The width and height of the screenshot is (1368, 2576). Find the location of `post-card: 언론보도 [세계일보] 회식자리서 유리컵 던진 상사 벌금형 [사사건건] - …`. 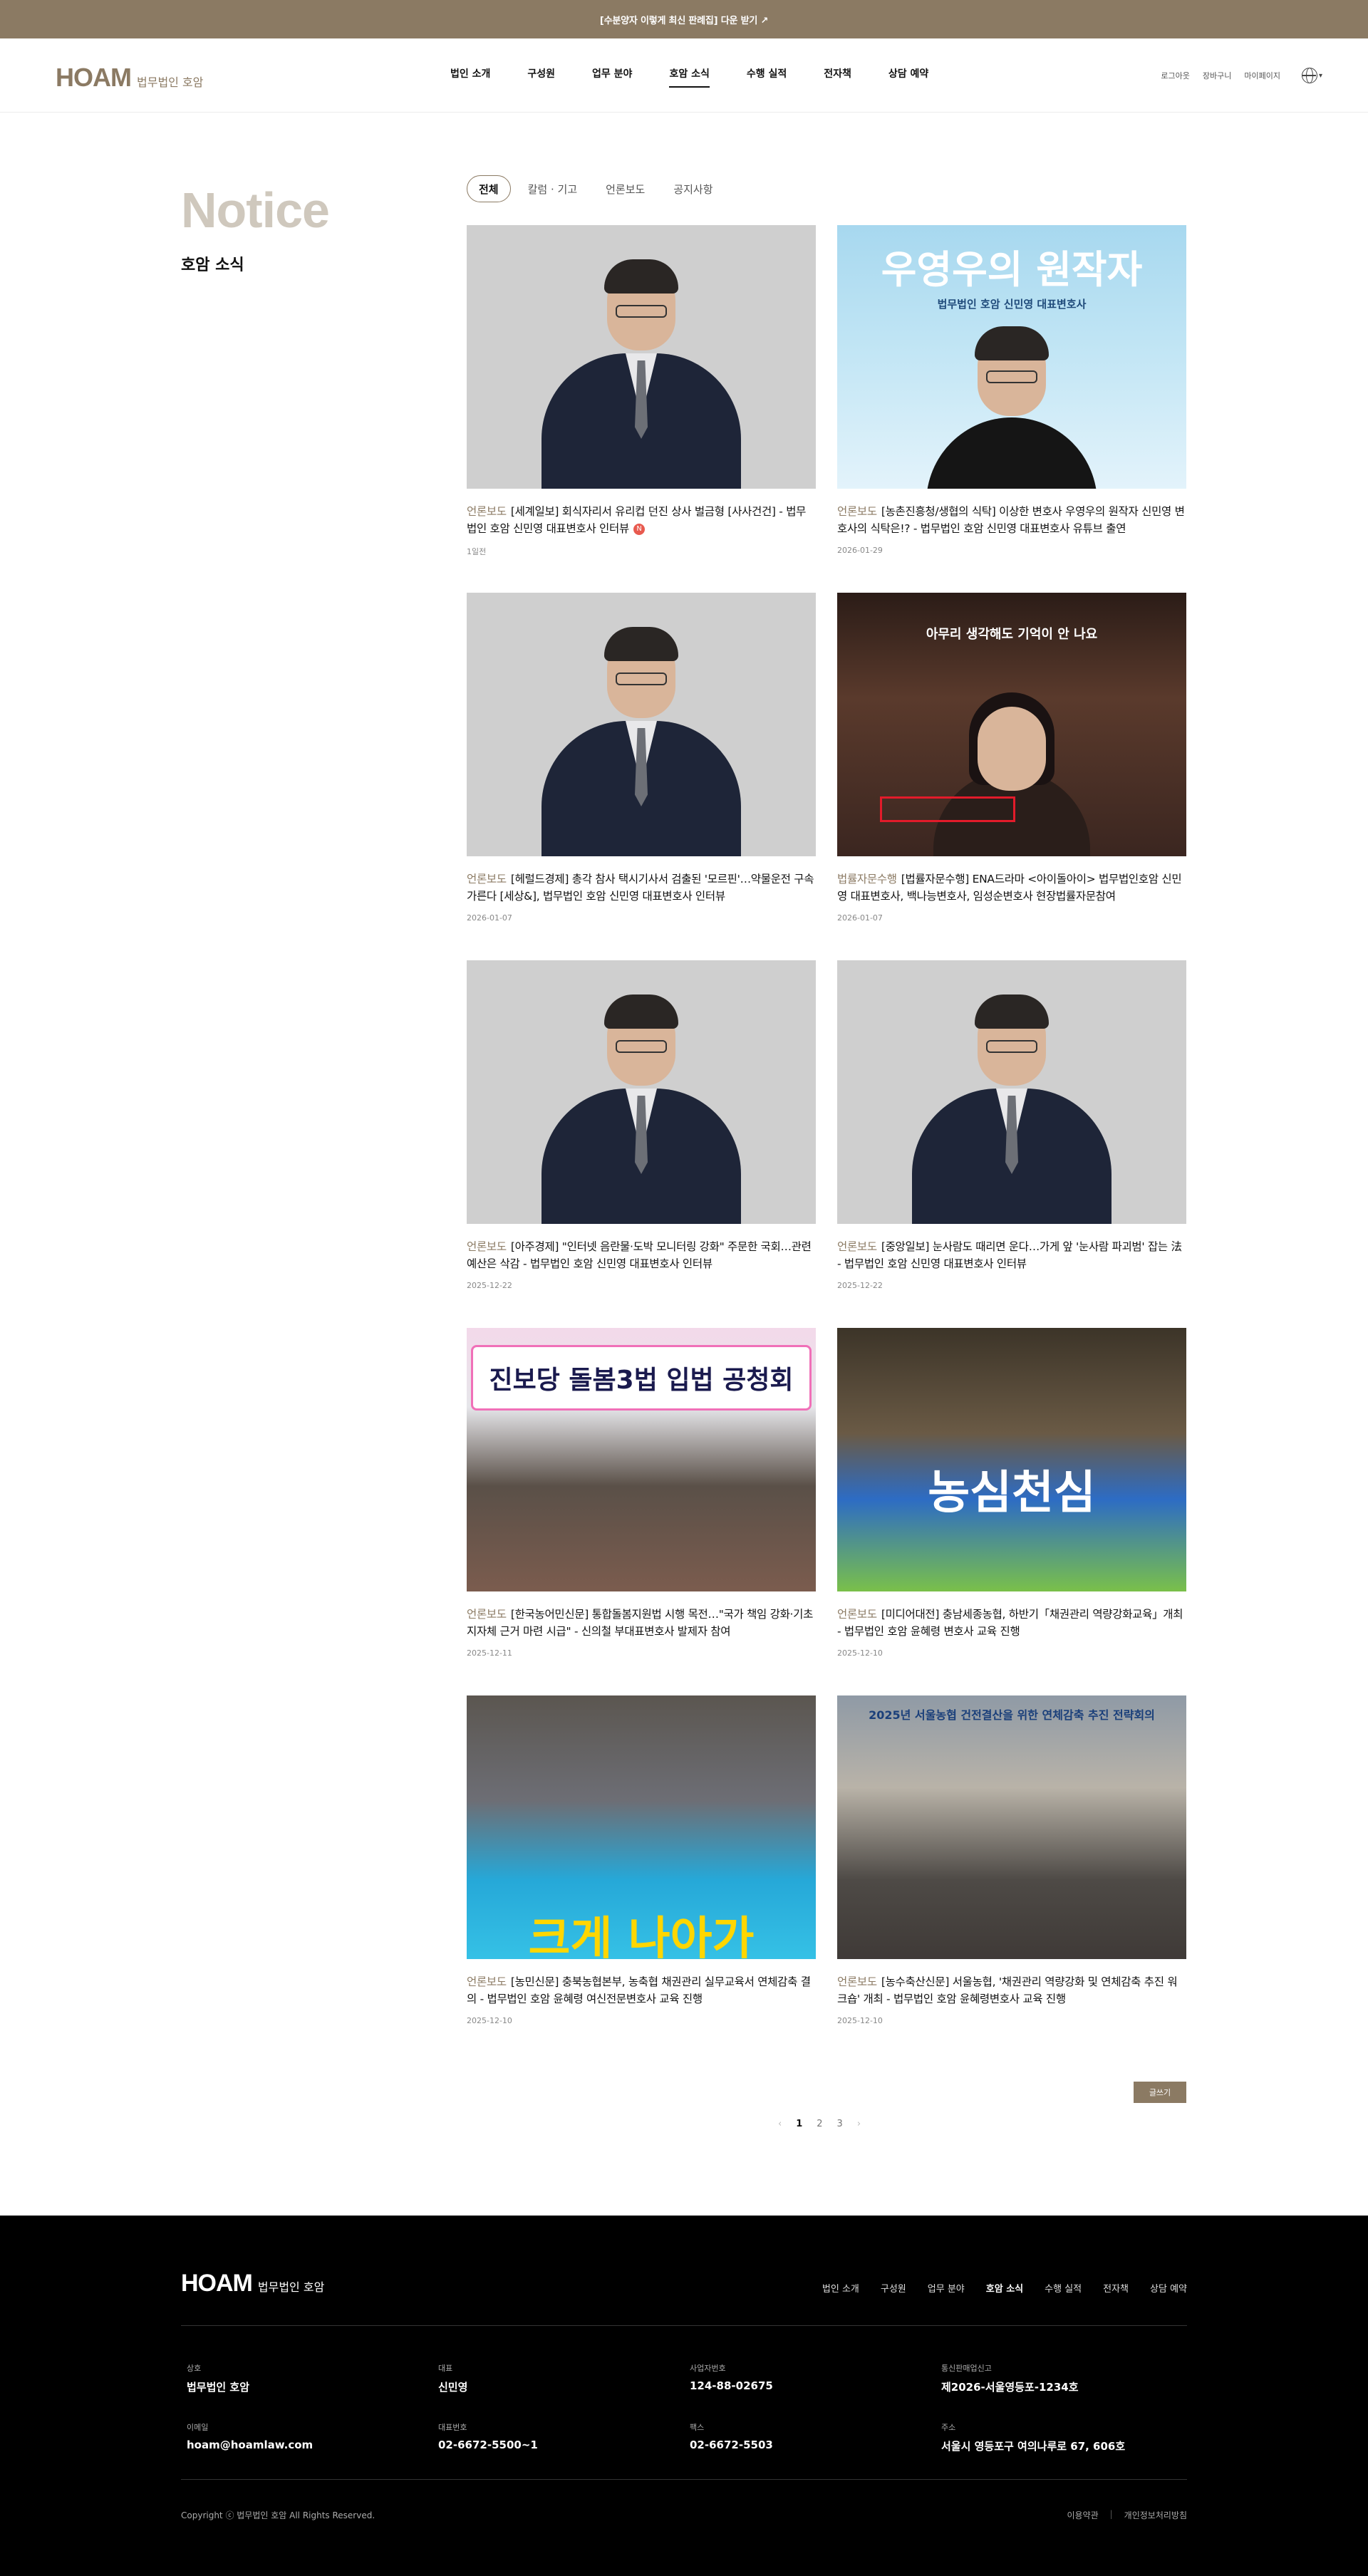

post-card: 언론보도 [세계일보] 회식자리서 유리컵 던진 상사 벌금형 [사사건건] - … is located at coordinates (641, 409).